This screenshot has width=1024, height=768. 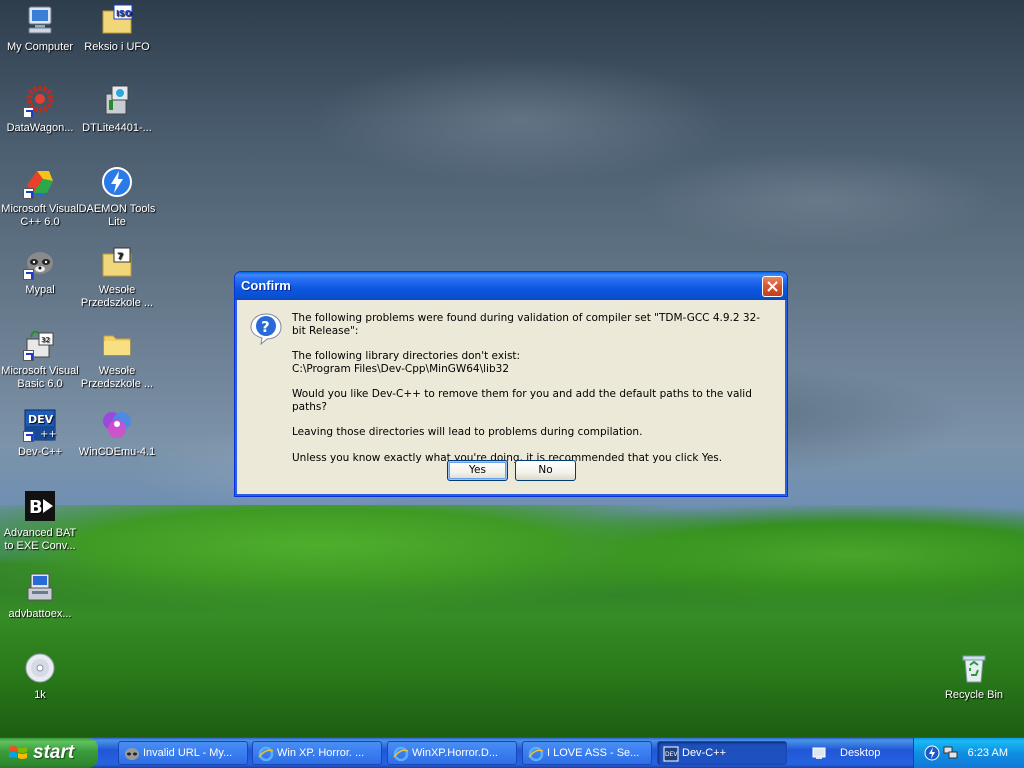 I want to click on folder-icon, so click(x=117, y=344).